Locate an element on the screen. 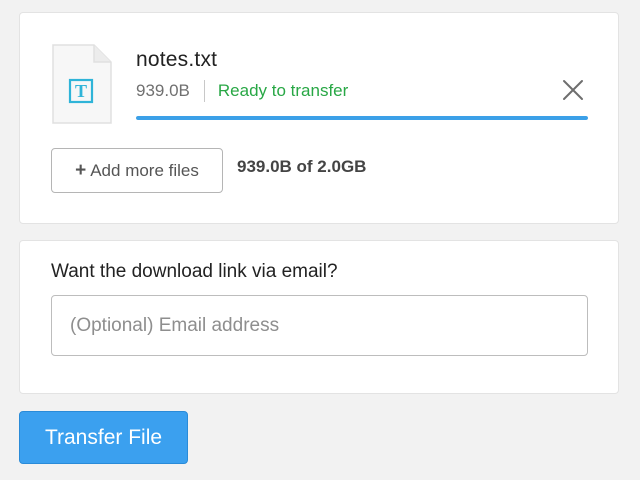  progress-fill is located at coordinates (362, 118).